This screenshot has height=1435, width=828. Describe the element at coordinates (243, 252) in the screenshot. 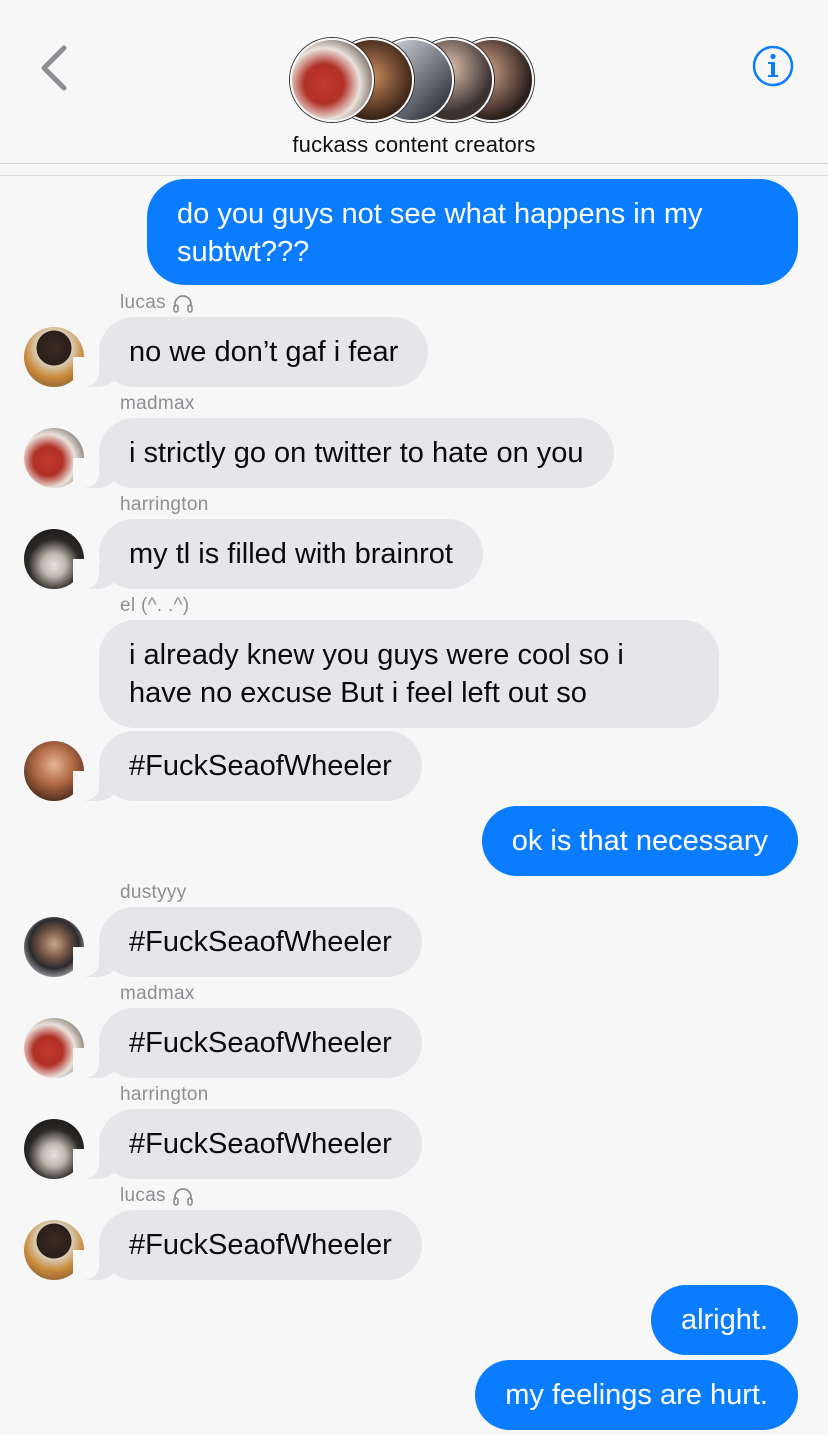

I see `message-line: subtwt???` at that location.